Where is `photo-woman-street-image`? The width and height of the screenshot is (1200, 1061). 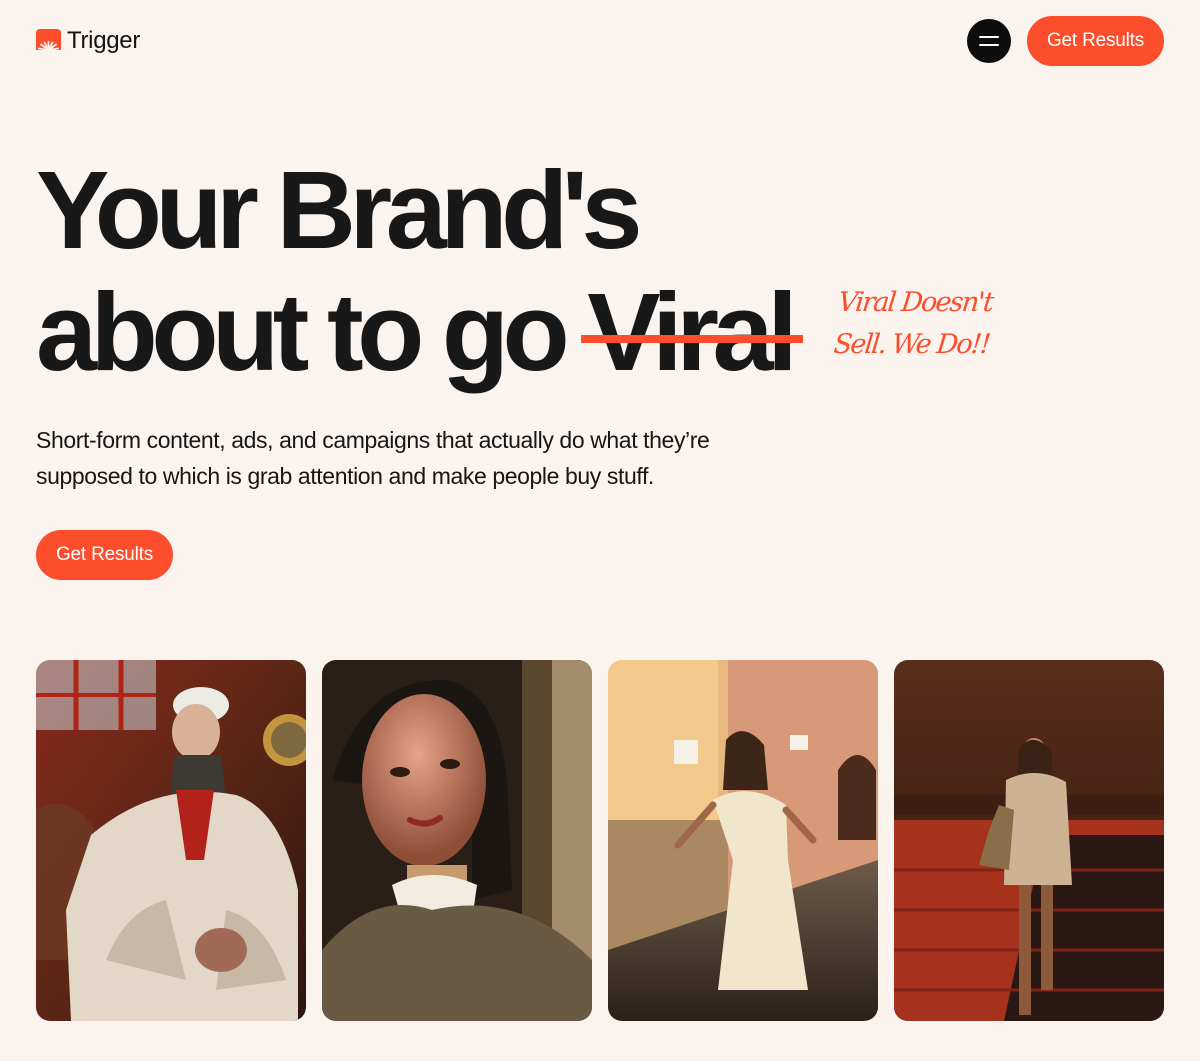 photo-woman-street-image is located at coordinates (743, 840).